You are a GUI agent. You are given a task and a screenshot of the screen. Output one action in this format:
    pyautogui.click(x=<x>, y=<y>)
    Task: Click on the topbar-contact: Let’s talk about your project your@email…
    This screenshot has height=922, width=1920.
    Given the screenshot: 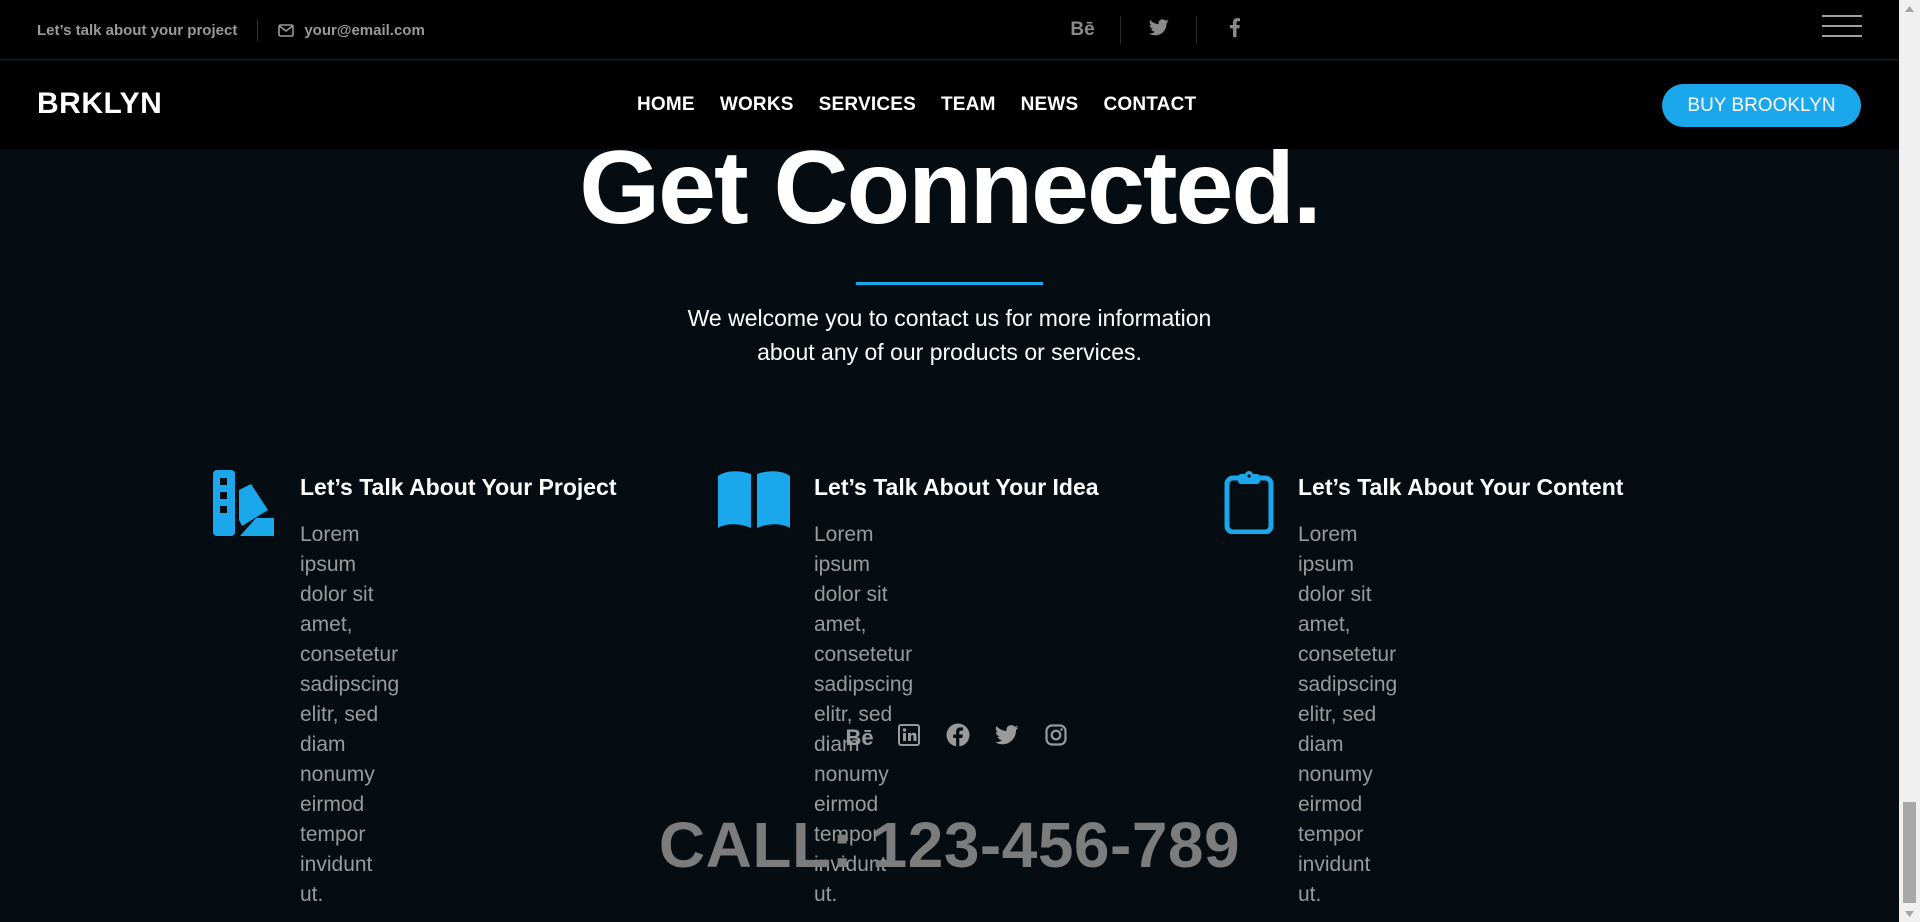 What is the action you would take?
    pyautogui.click(x=231, y=30)
    